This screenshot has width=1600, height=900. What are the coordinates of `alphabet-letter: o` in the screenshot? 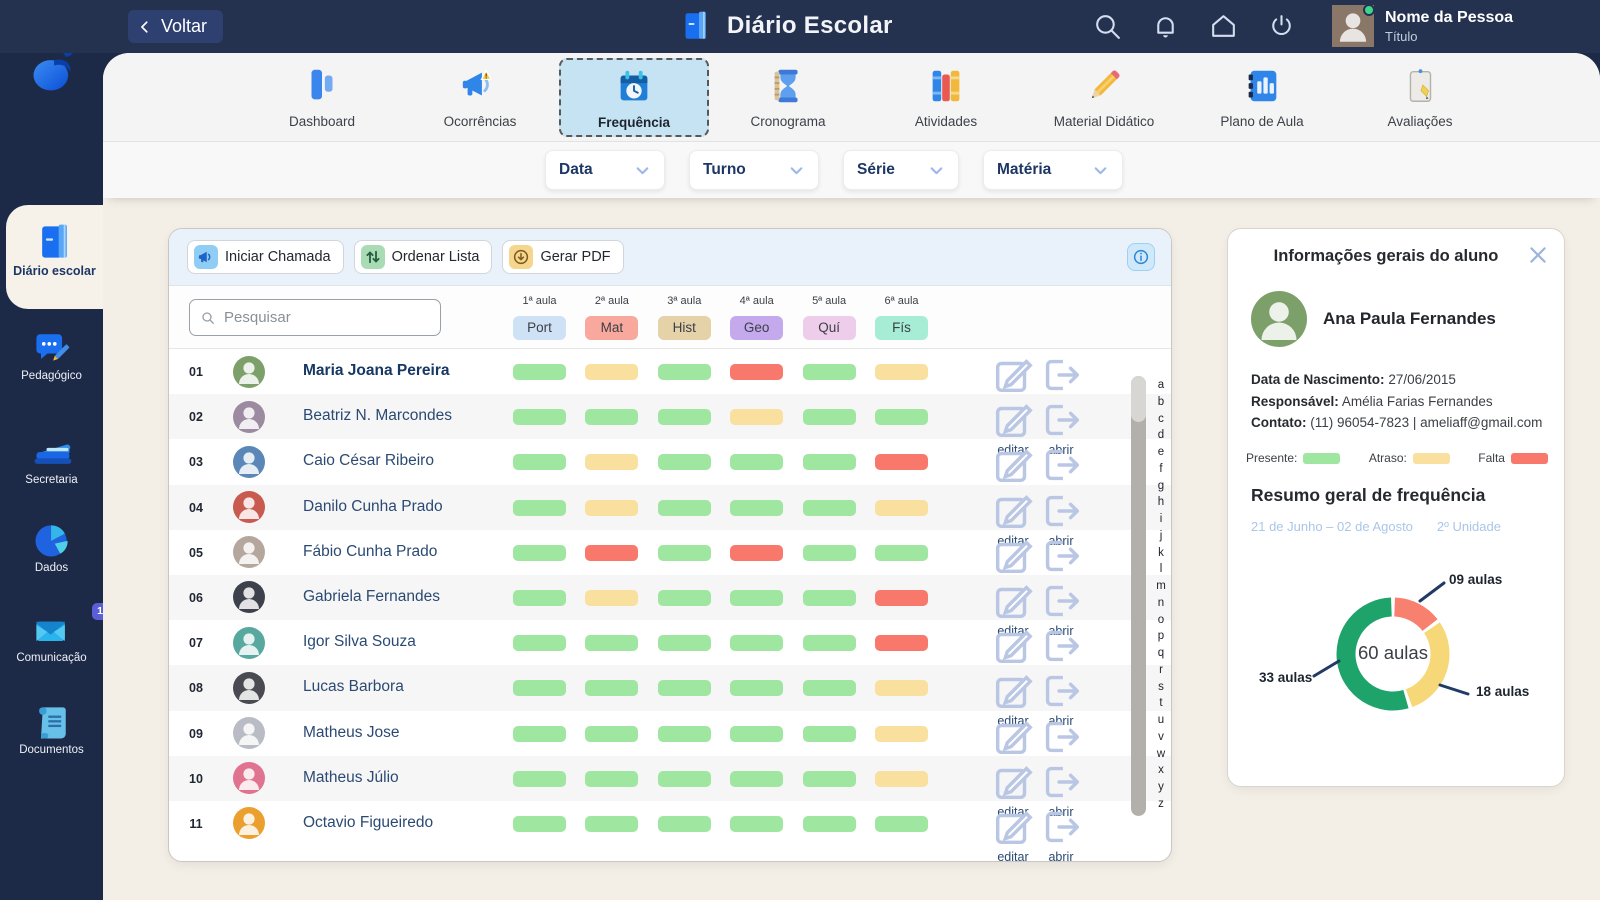 It's located at (1161, 620).